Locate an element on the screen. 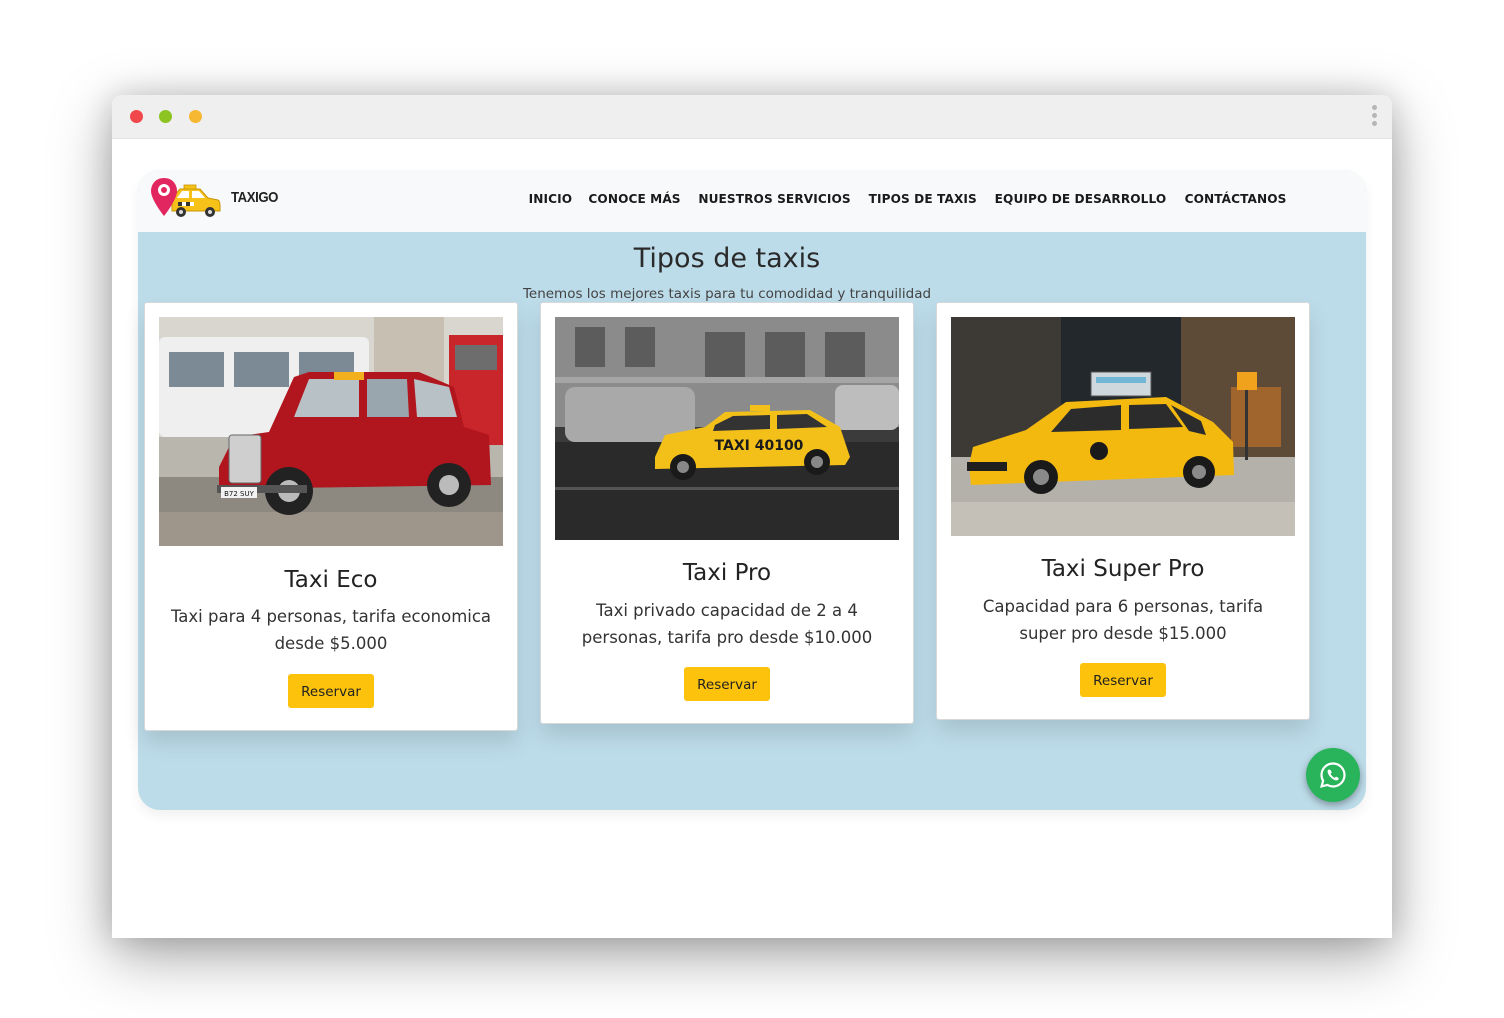  card-title-eco: Taxi Eco is located at coordinates (331, 580).